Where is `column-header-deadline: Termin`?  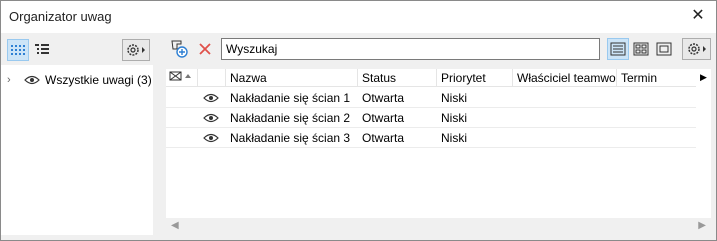
column-header-deadline: Termin is located at coordinates (656, 78).